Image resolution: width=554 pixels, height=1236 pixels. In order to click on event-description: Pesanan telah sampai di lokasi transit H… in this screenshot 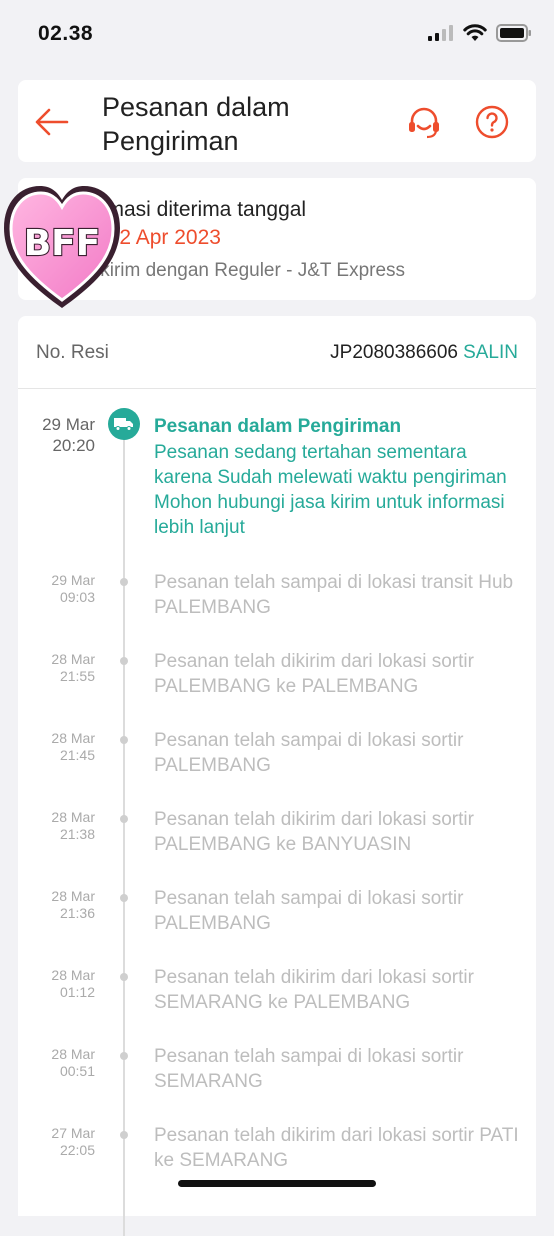, I will do `click(334, 595)`.